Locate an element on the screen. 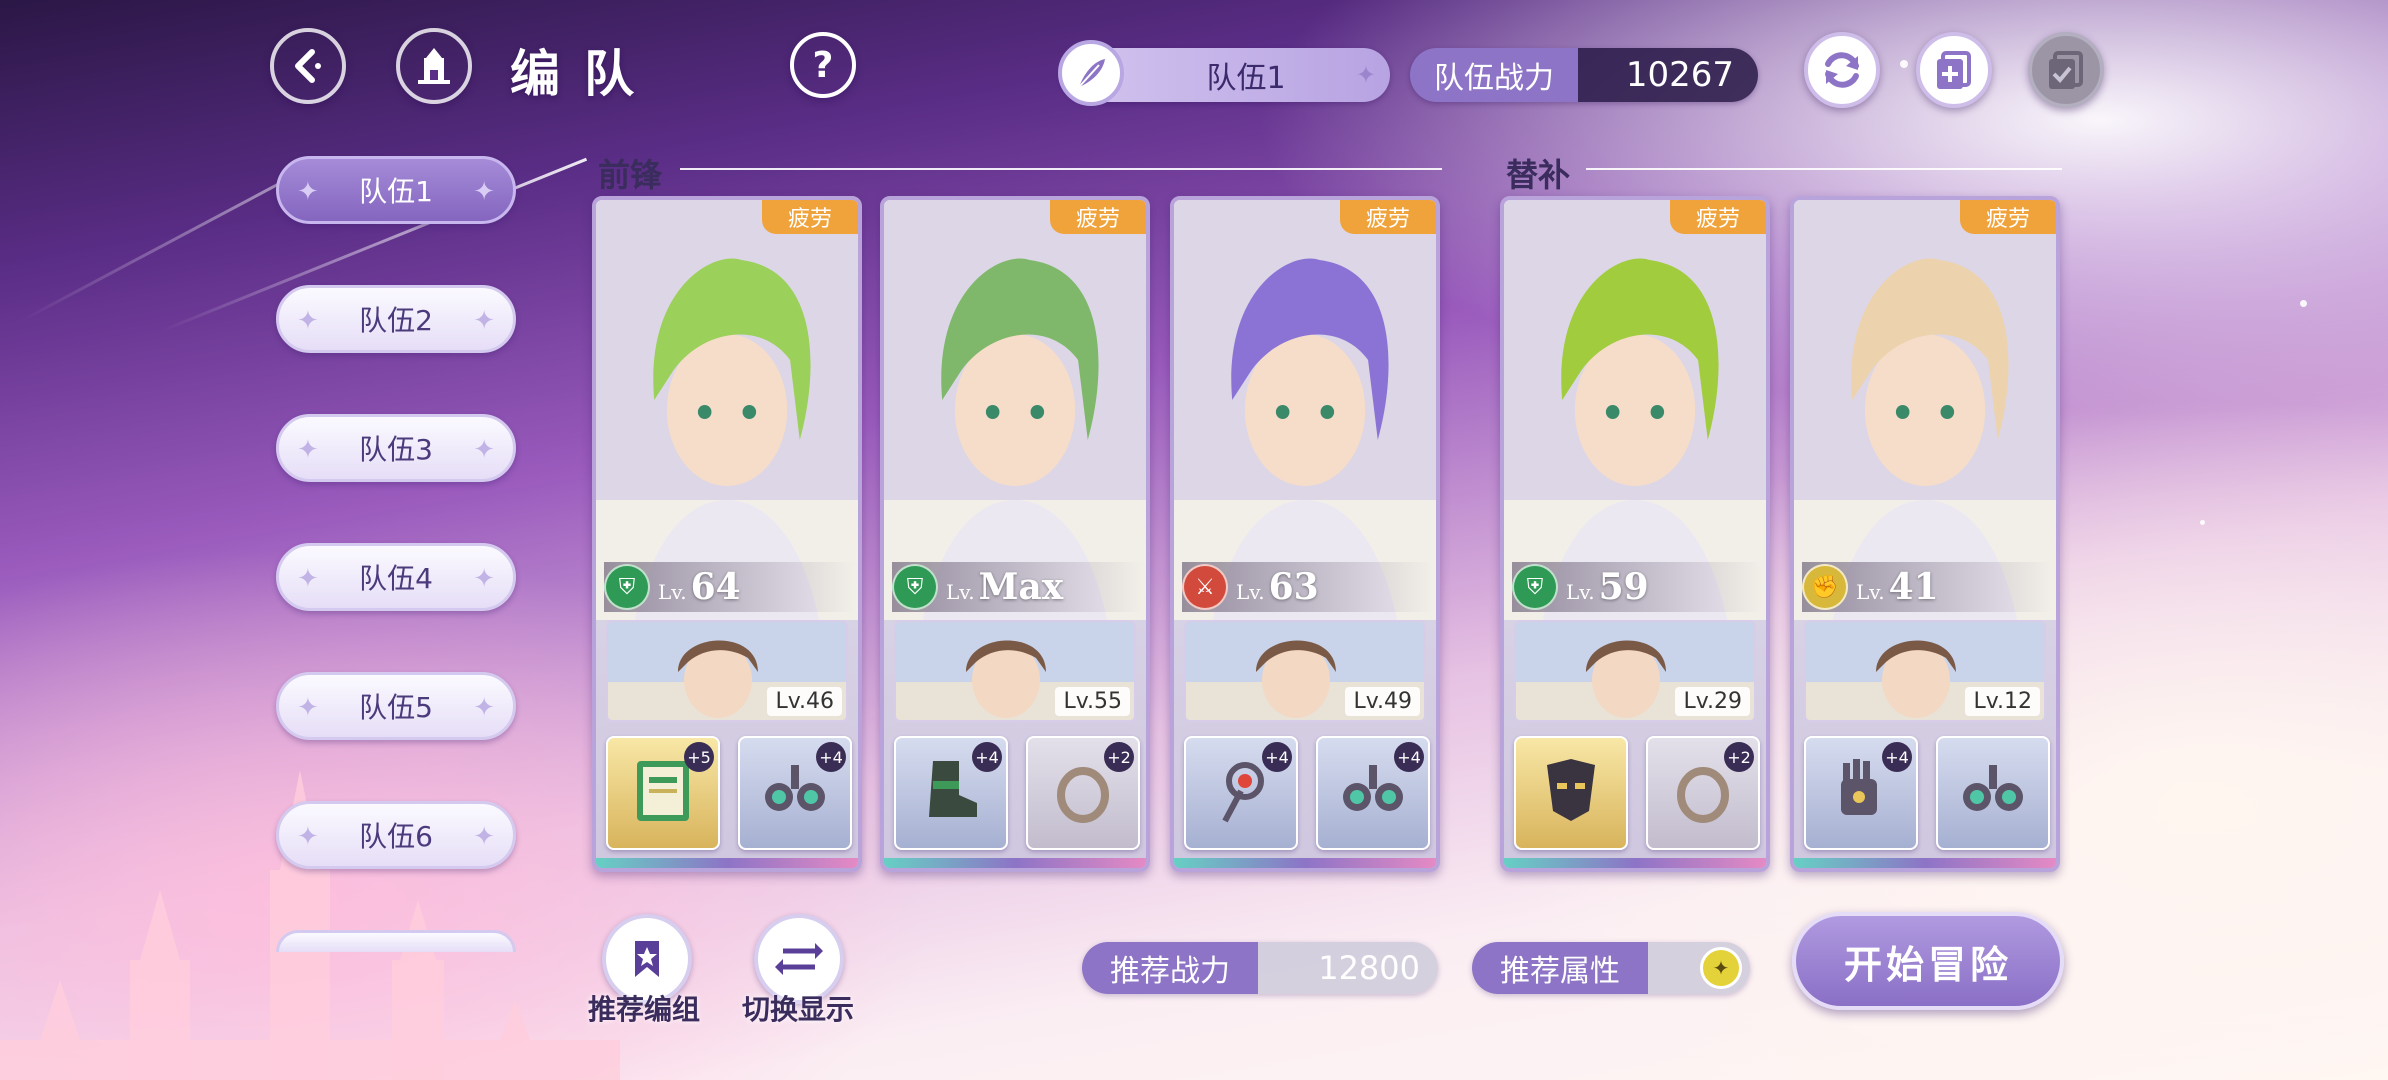 The image size is (2388, 1080). support-character: Lv.55 is located at coordinates (1015, 671).